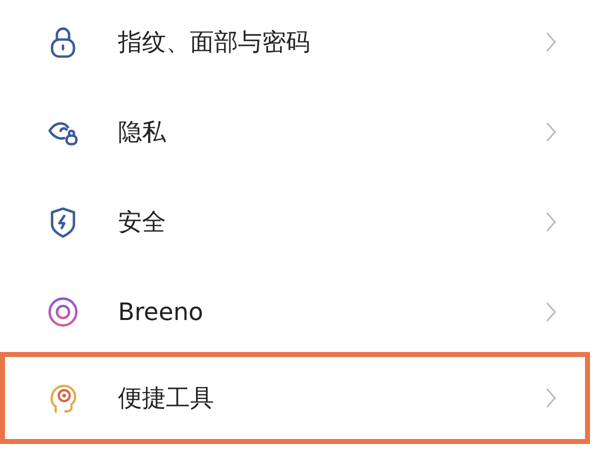  What do you see at coordinates (142, 222) in the screenshot?
I see `item-label: 安全` at bounding box center [142, 222].